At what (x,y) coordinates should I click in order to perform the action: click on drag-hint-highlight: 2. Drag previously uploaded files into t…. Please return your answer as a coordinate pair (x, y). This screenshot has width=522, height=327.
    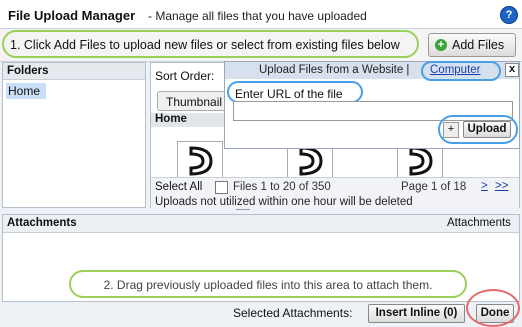
    Looking at the image, I should click on (268, 284).